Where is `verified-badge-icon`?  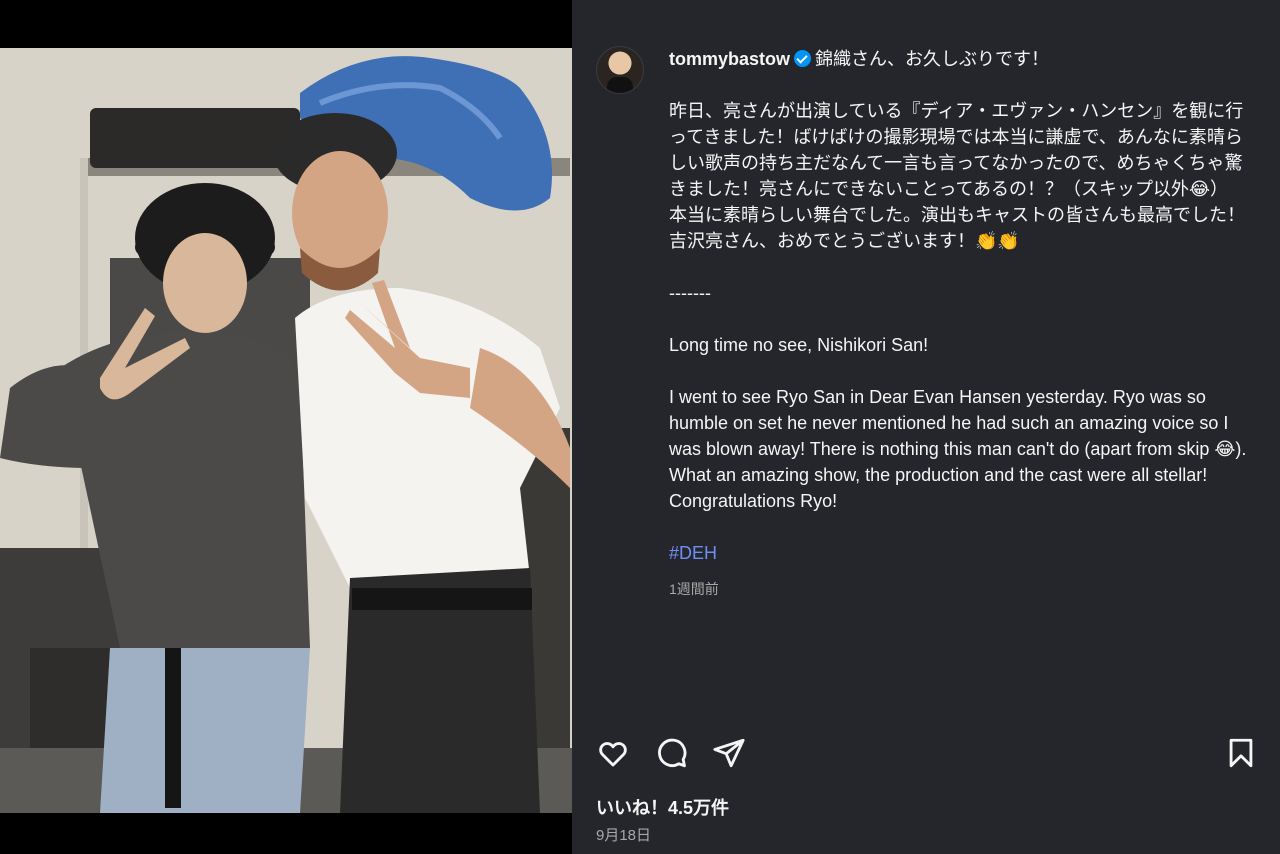
verified-badge-icon is located at coordinates (803, 58).